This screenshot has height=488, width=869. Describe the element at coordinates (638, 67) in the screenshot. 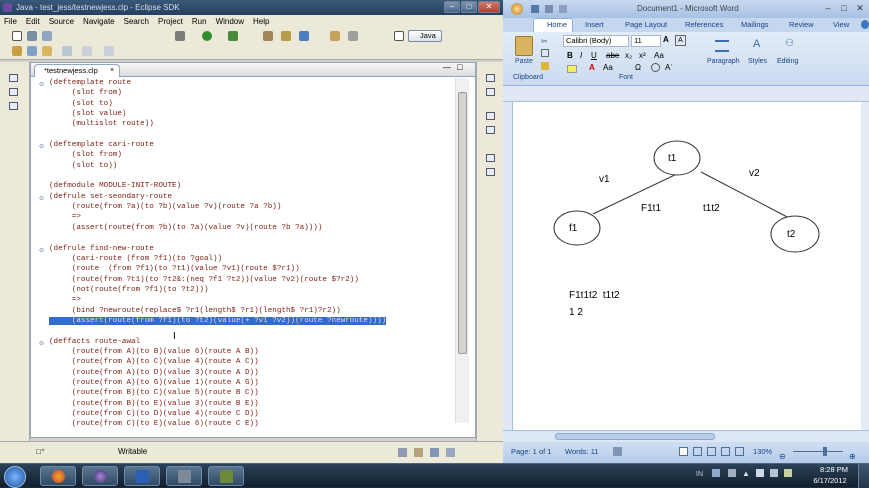

I see `symbol-icon: Ω` at that location.